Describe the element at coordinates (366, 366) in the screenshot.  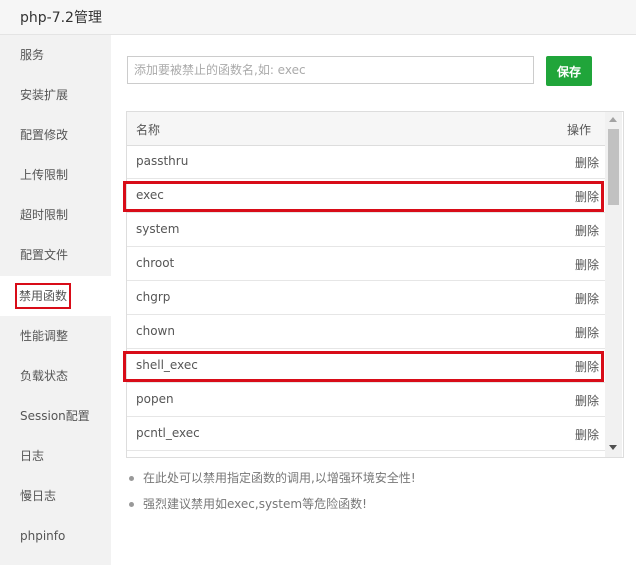
I see `table-row: shell_exec 删除` at that location.